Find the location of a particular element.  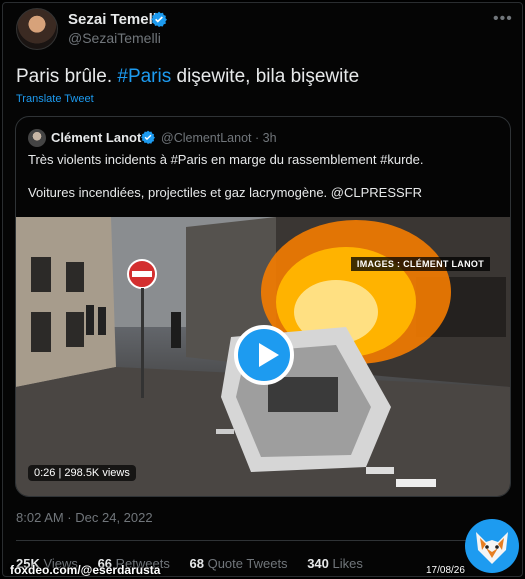

fox-logo-icon is located at coordinates (492, 546).